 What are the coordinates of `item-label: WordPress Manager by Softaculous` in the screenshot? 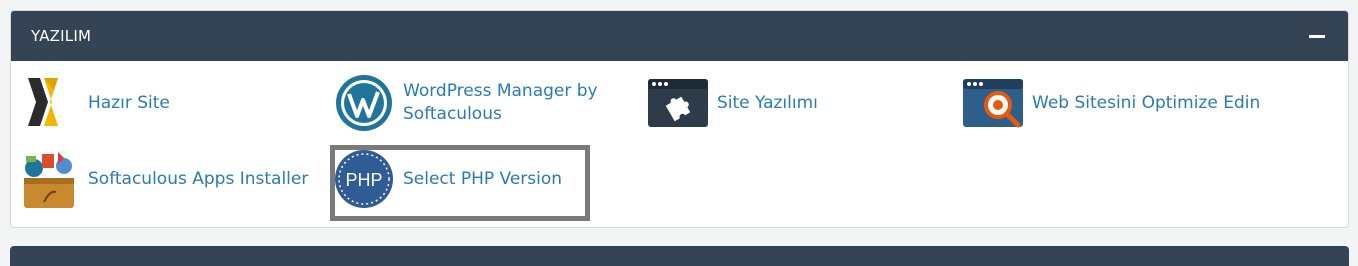 It's located at (500, 103).